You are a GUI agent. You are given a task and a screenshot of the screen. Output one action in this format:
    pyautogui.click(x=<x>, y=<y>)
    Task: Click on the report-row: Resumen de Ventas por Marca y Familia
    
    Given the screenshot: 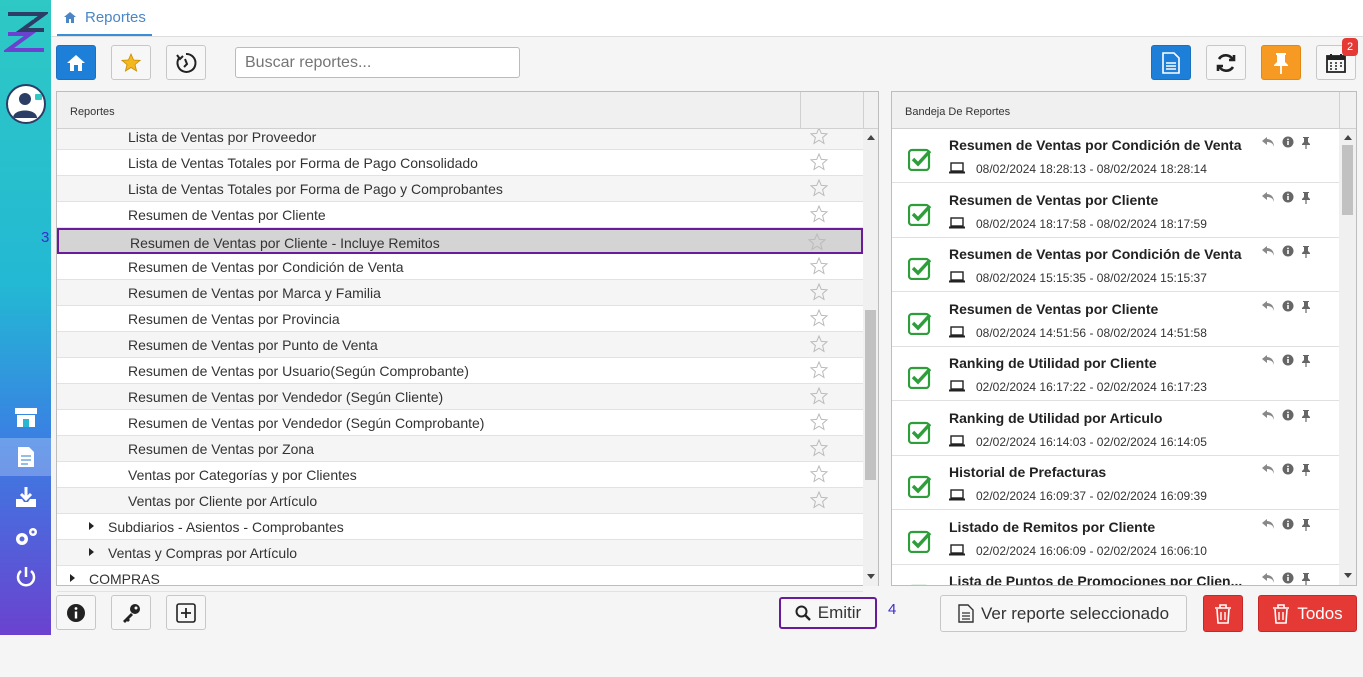 What is the action you would take?
    pyautogui.click(x=460, y=293)
    